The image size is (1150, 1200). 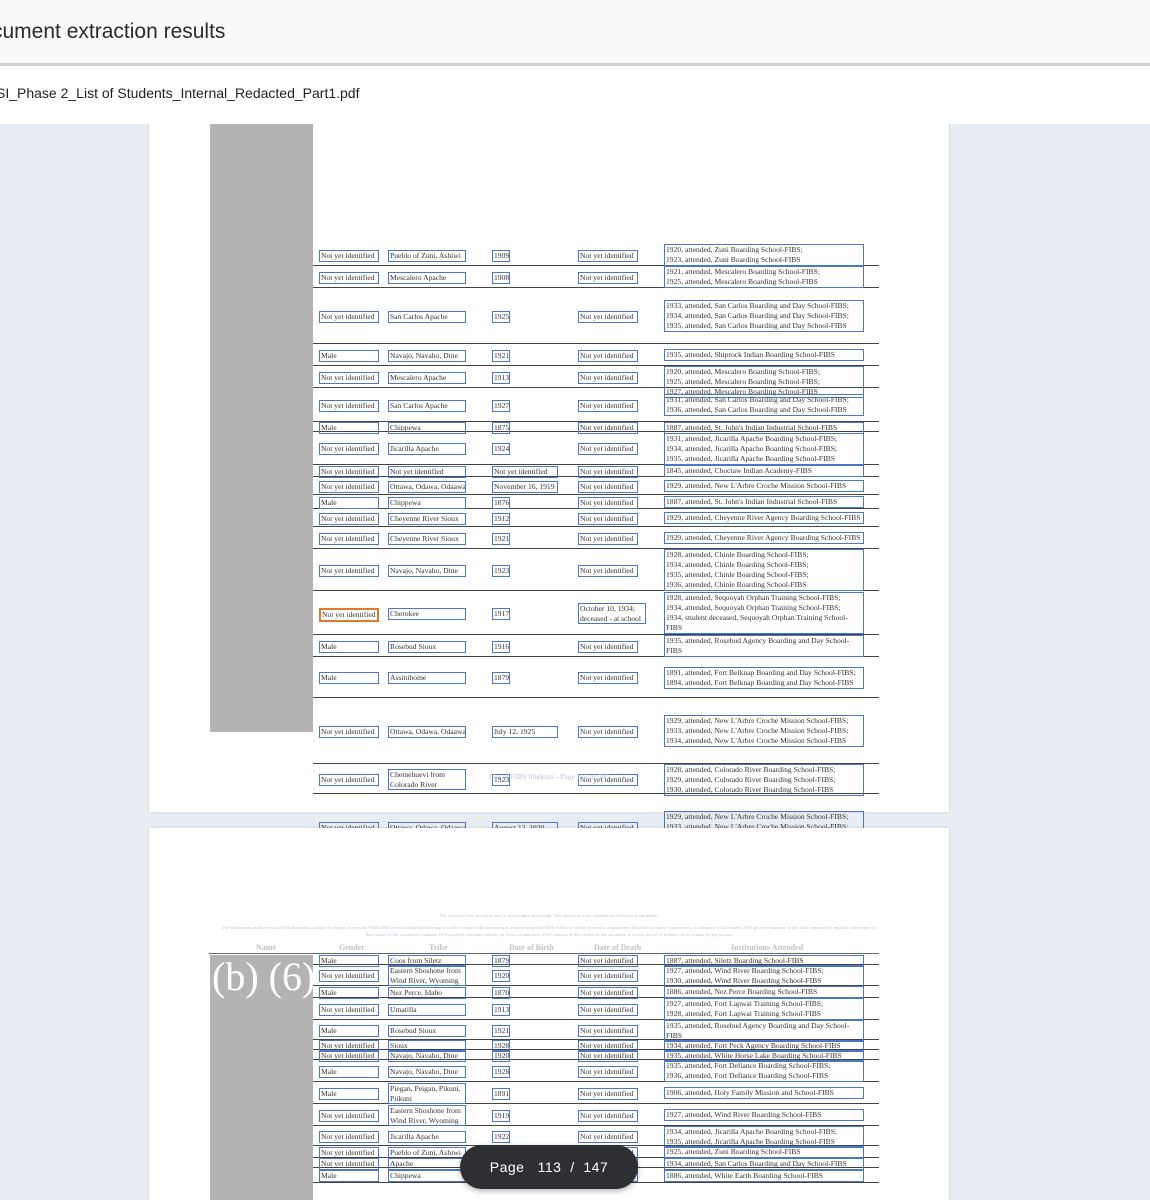 What do you see at coordinates (427, 678) in the screenshot?
I see `tribe-cell: Assiniboine` at bounding box center [427, 678].